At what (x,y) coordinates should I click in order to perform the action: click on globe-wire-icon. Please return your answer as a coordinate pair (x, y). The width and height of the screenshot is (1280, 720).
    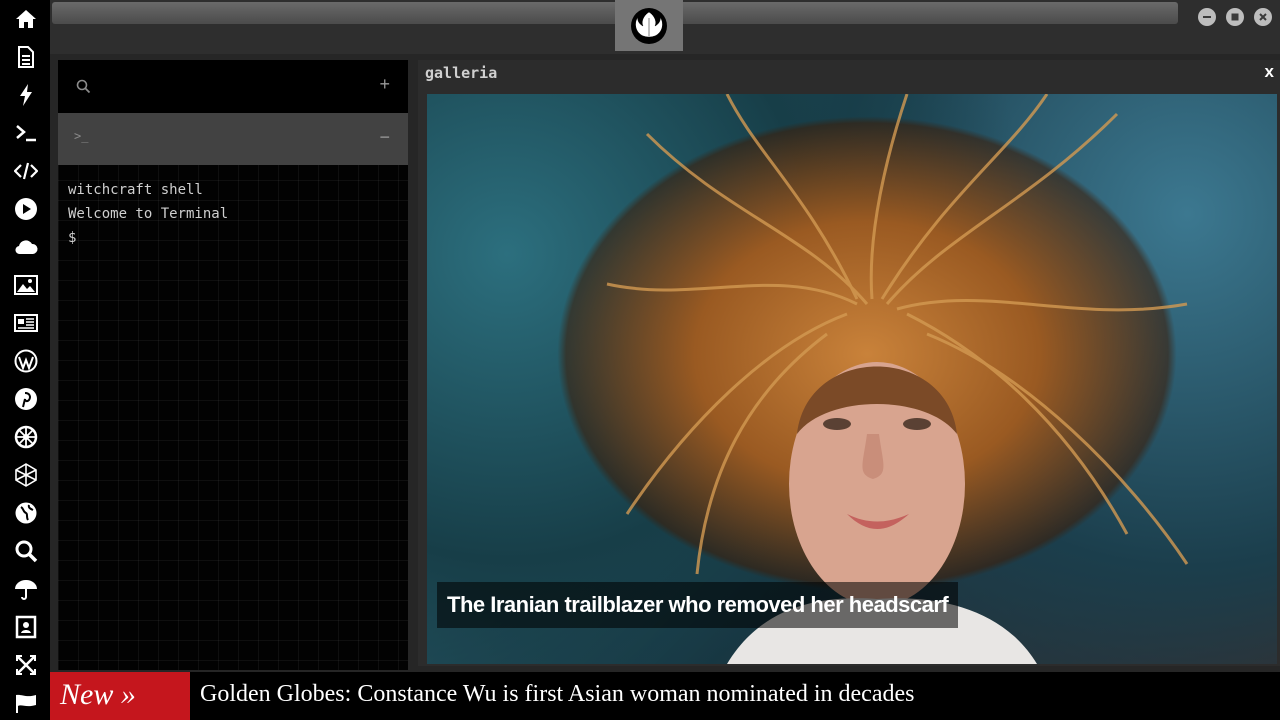
    Looking at the image, I should click on (26, 475).